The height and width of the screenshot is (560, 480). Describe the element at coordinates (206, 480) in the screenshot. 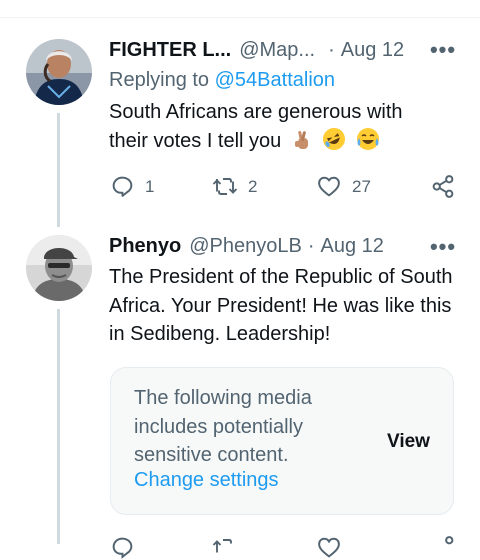

I see `change-settings-link: Change settings` at that location.